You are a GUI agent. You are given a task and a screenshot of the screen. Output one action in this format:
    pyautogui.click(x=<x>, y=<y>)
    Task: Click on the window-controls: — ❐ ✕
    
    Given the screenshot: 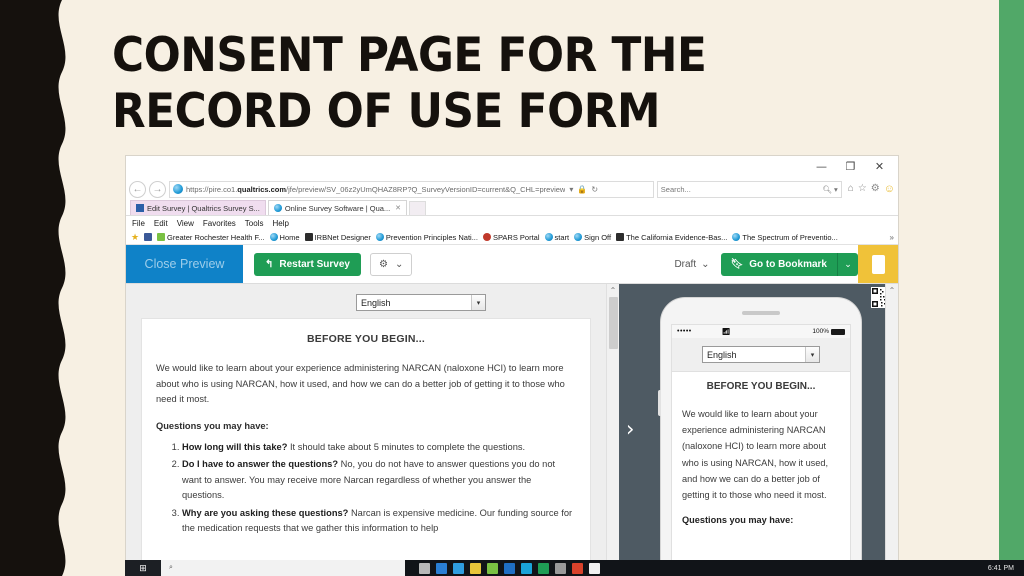 What is the action you would take?
    pyautogui.click(x=850, y=166)
    